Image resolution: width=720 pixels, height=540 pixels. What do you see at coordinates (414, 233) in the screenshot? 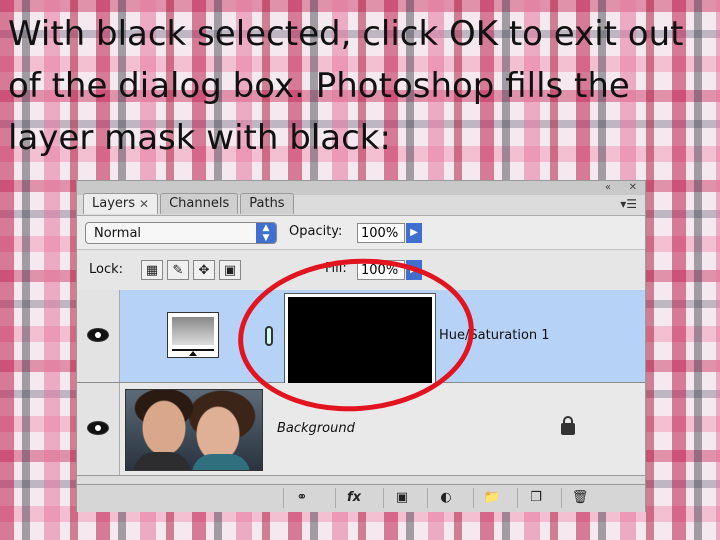
I see `opacity-arrow-icon: ▶` at bounding box center [414, 233].